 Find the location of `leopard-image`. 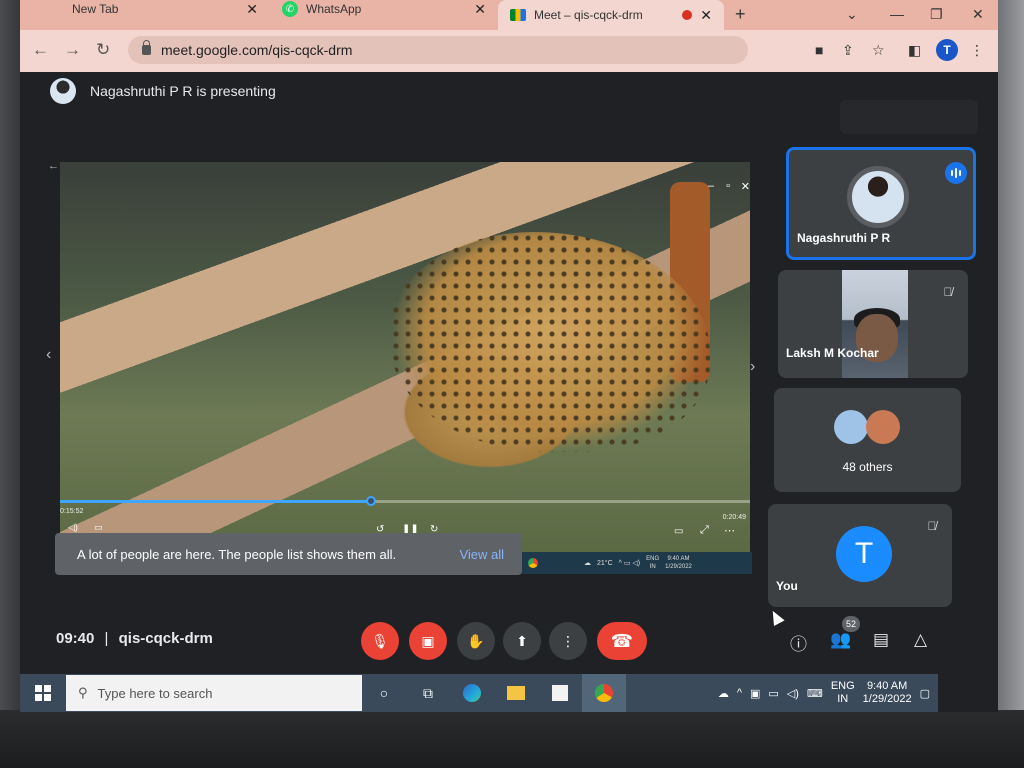

leopard-image is located at coordinates (550, 342).